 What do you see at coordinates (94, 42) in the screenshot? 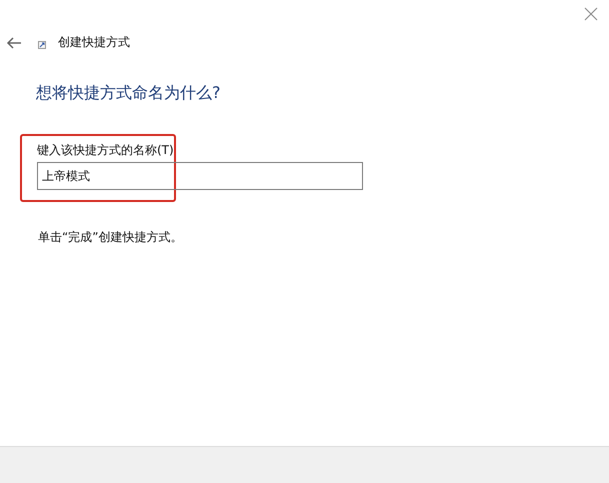
I see `window-title: 创建快捷方式` at bounding box center [94, 42].